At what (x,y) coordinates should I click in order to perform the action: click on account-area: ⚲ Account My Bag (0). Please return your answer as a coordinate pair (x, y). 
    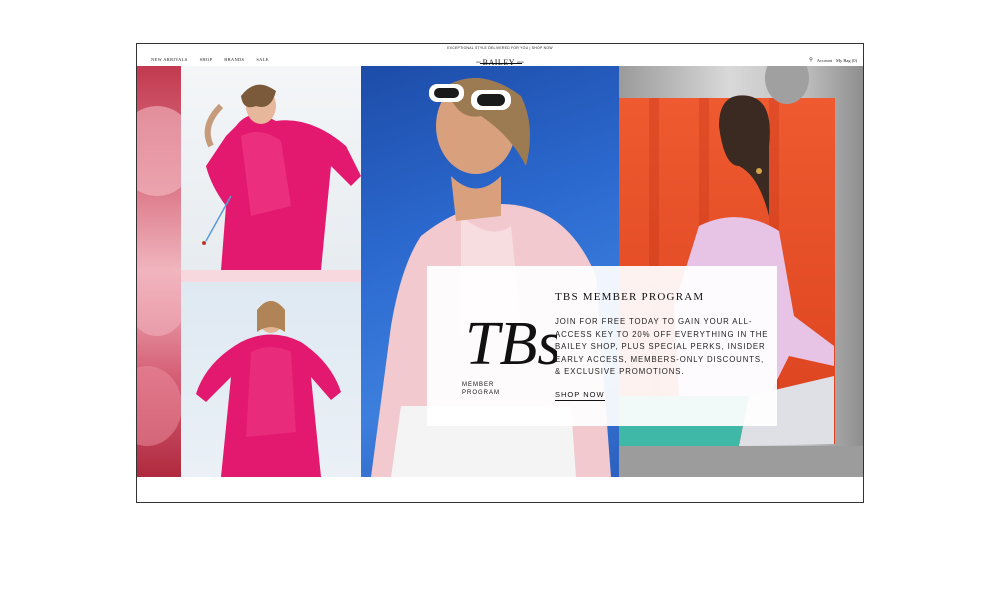
    Looking at the image, I should click on (833, 60).